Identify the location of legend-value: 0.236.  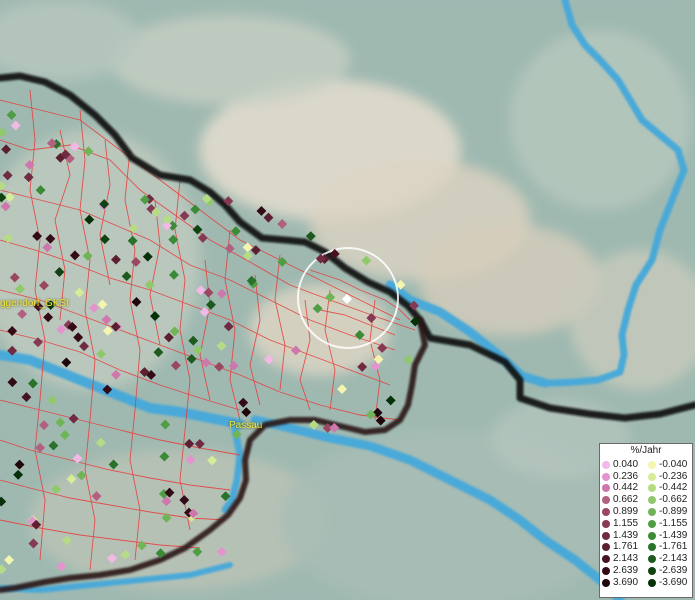
(626, 476).